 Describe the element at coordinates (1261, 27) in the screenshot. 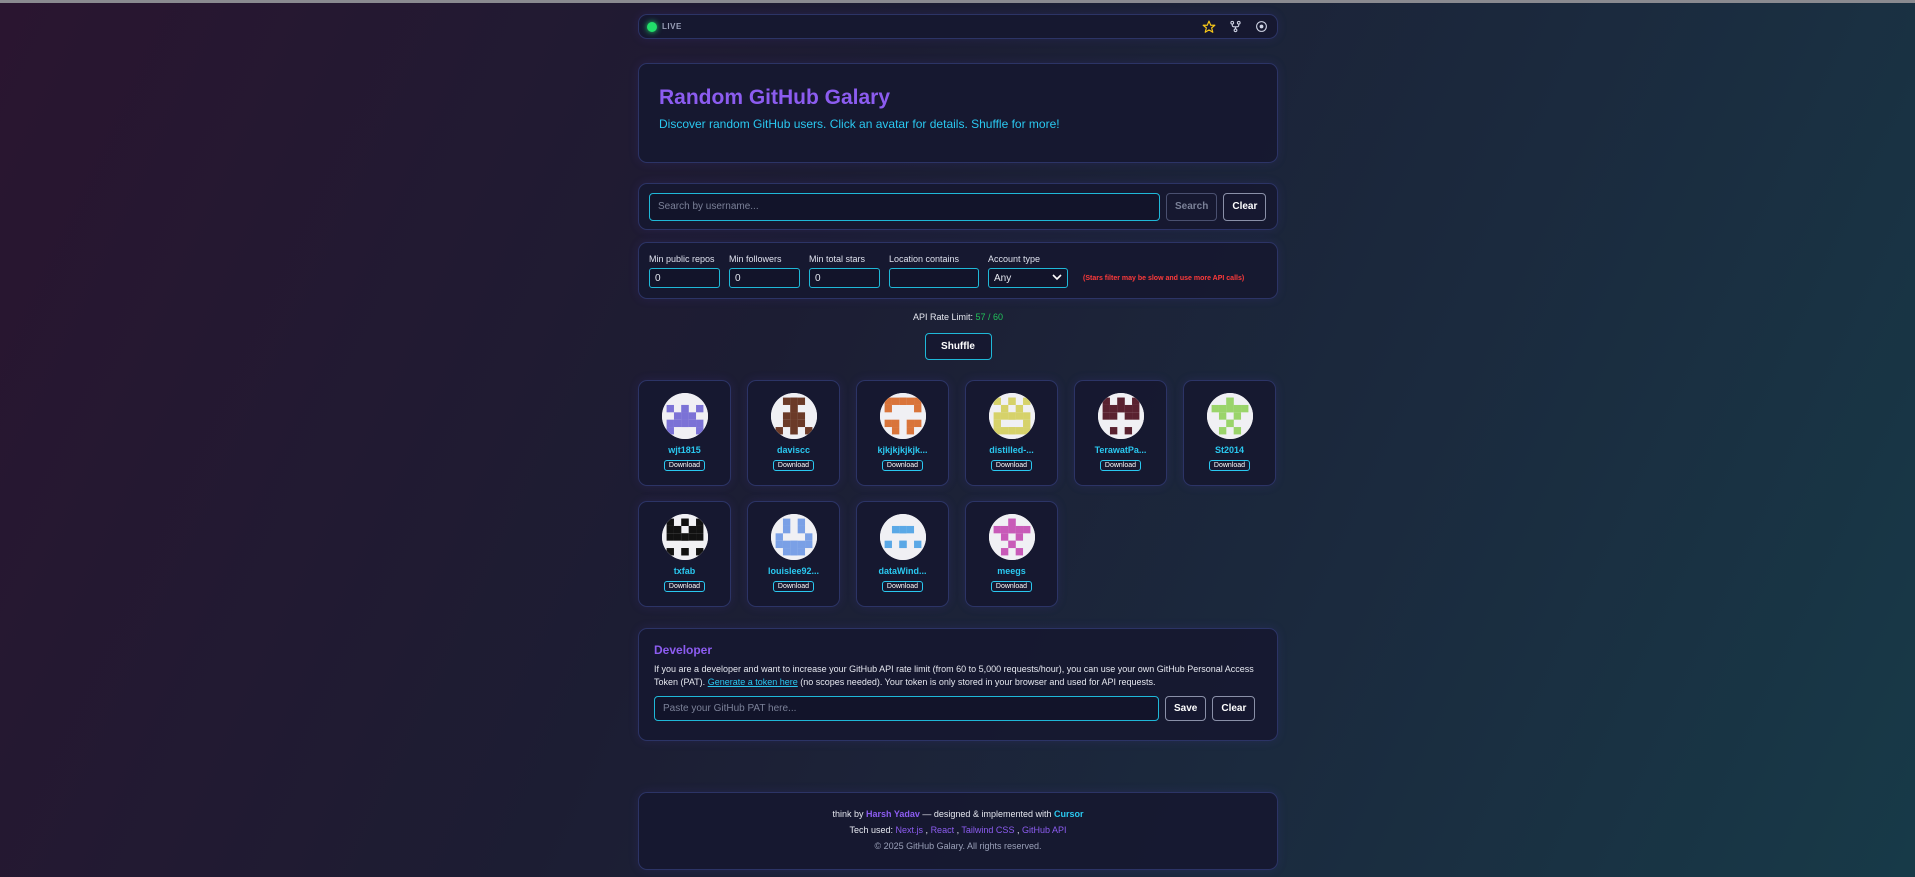

I see `watch-icon` at that location.